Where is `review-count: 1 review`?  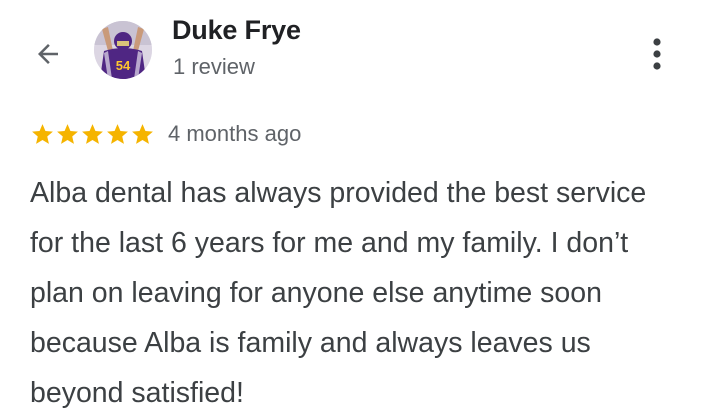 review-count: 1 review is located at coordinates (214, 66).